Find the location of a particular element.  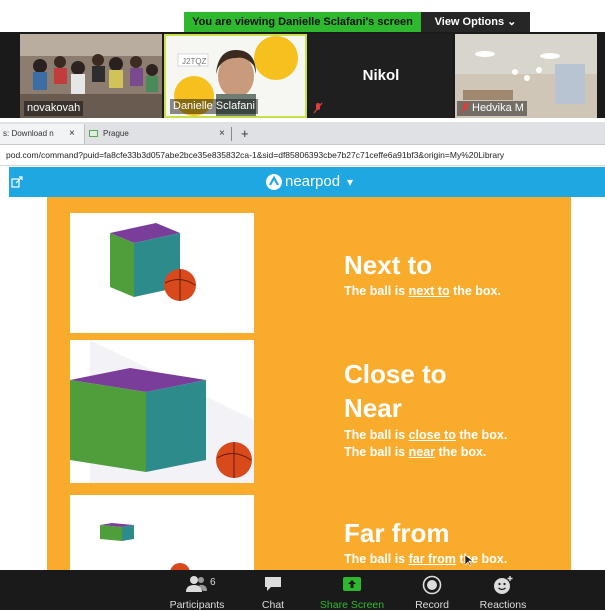

share-screen-button: Share Screen is located at coordinates (352, 590).